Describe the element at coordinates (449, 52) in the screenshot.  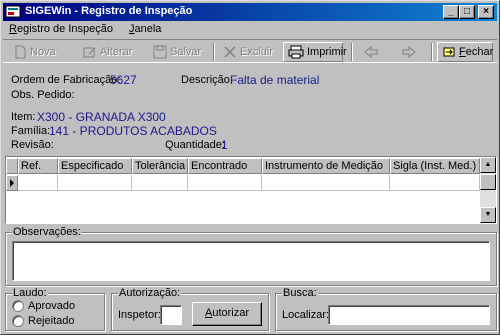
I see `close-door-icon` at that location.